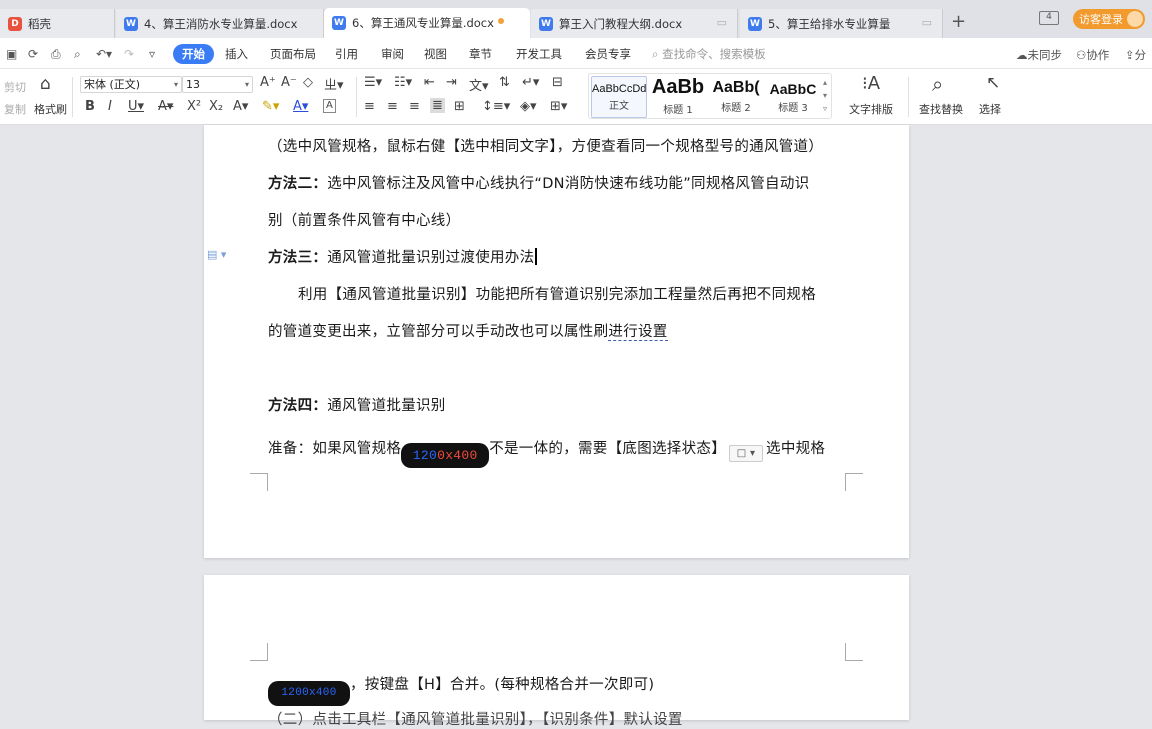 This screenshot has width=1152, height=729. What do you see at coordinates (246, 84) in the screenshot?
I see `chevron-down-icon: ▾` at bounding box center [246, 84].